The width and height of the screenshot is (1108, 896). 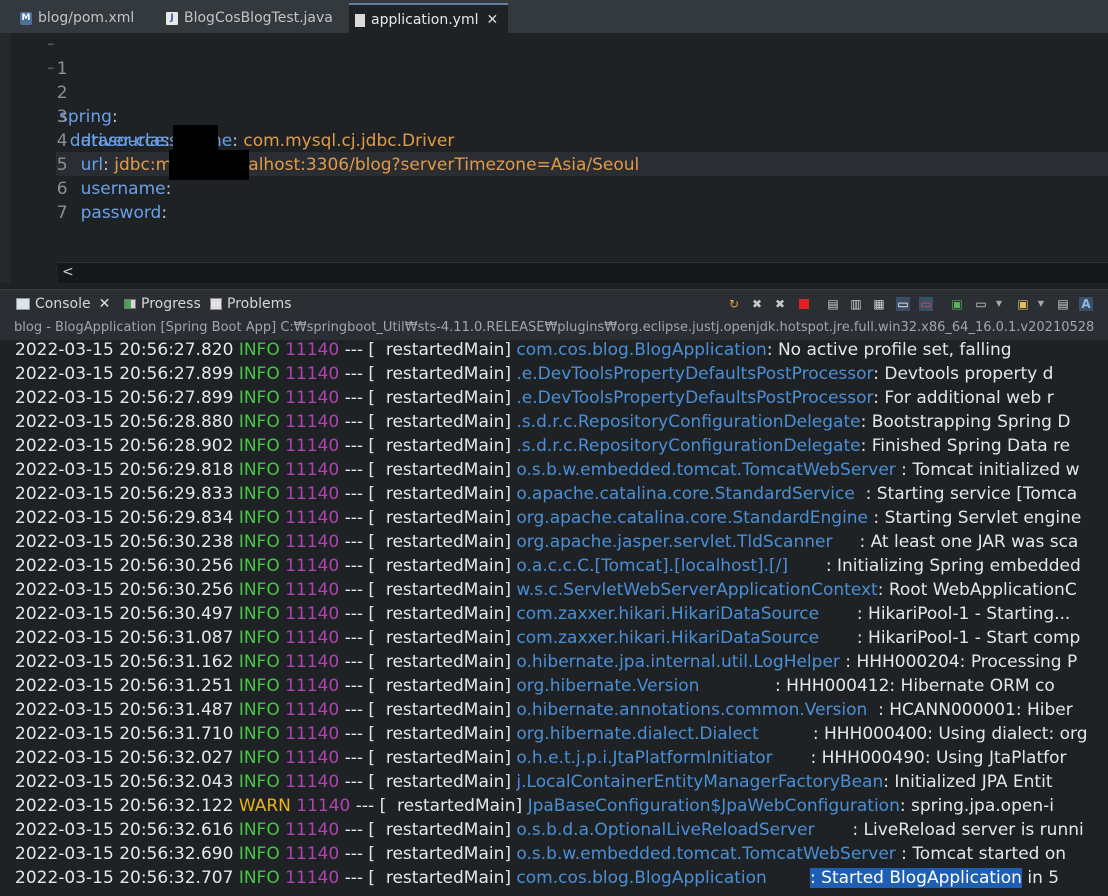 I want to click on word-wrap-icon: ▦, so click(x=879, y=304).